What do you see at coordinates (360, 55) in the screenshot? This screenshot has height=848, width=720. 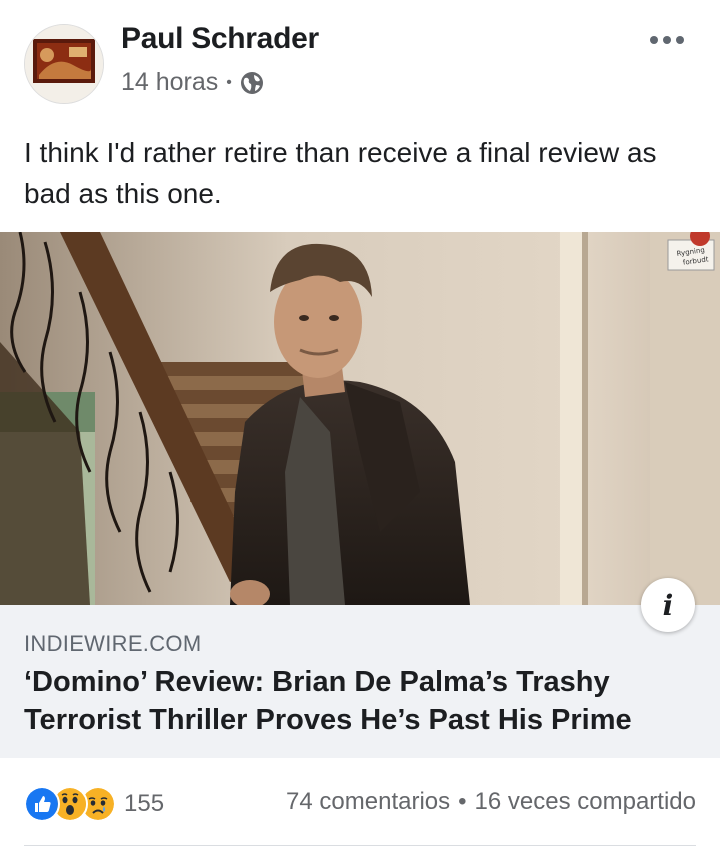 I see `post-header: Paul Schrader 14 horas •` at bounding box center [360, 55].